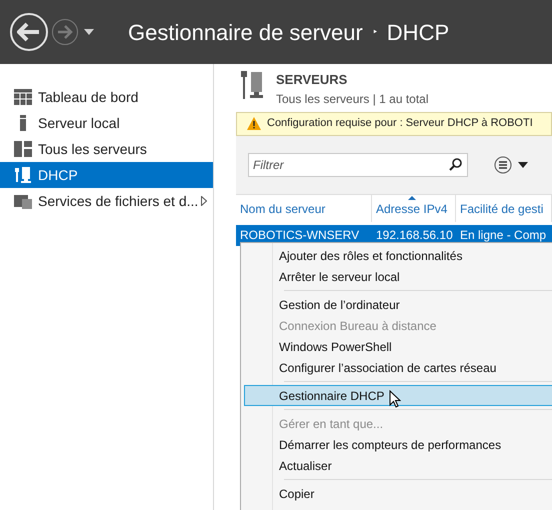 This screenshot has height=510, width=552. Describe the element at coordinates (414, 235) in the screenshot. I see `table-cell-text: 192.168.56.10` at that location.